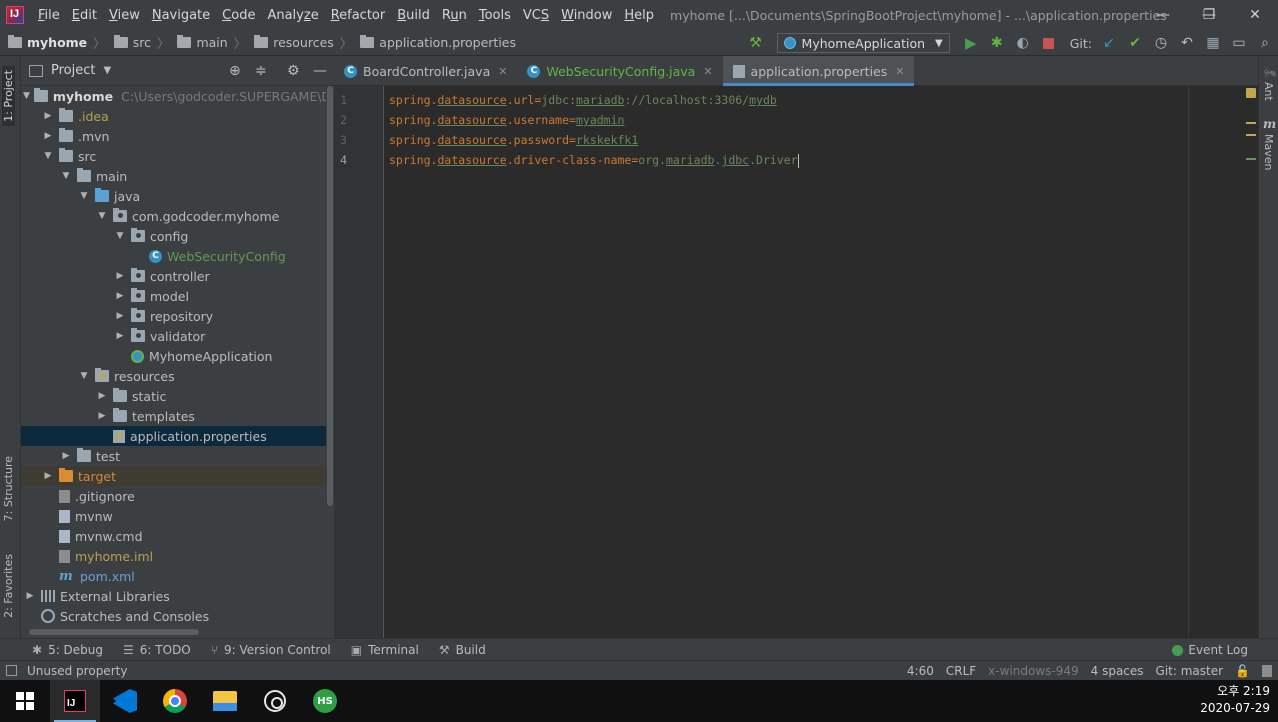 The image size is (1278, 722). I want to click on tree-item: ▶mvnw, so click(177, 516).